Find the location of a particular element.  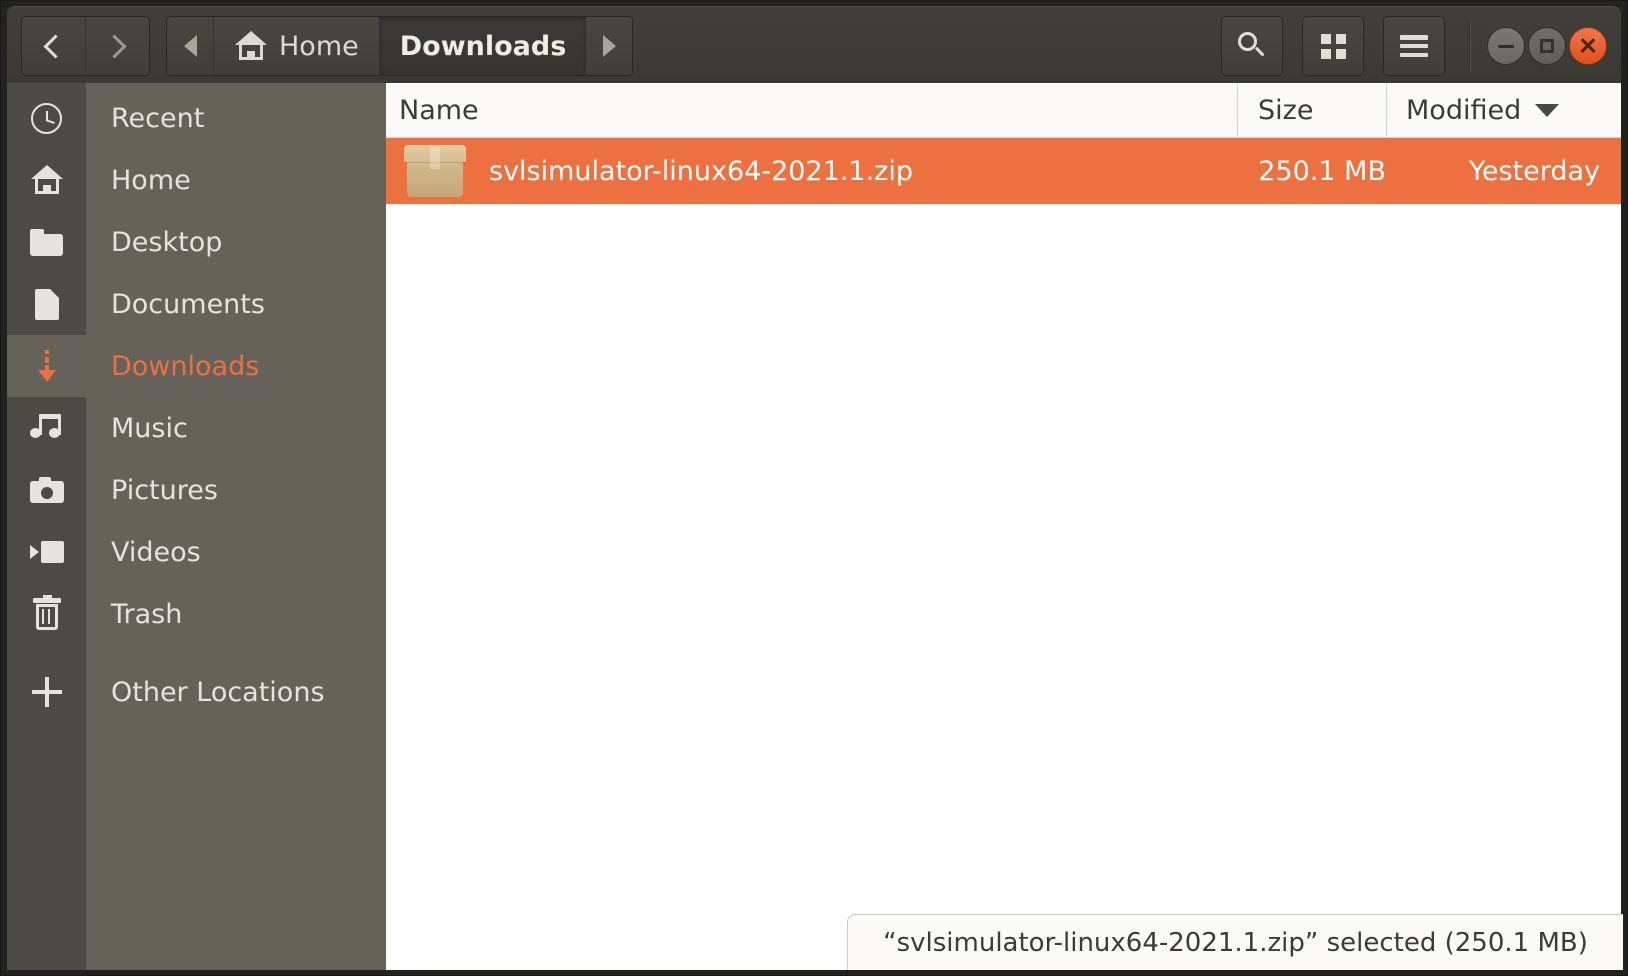

sidebar-item-label: Videos is located at coordinates (156, 552).